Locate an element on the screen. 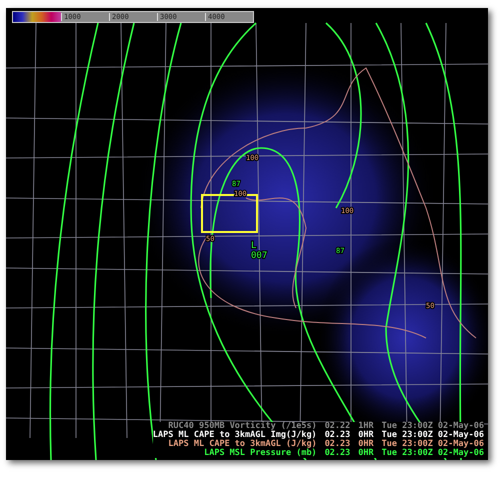 The height and width of the screenshot is (477, 500). legend-product: RUC40 950MB Vorticity (/1e5s) is located at coordinates (242, 426).